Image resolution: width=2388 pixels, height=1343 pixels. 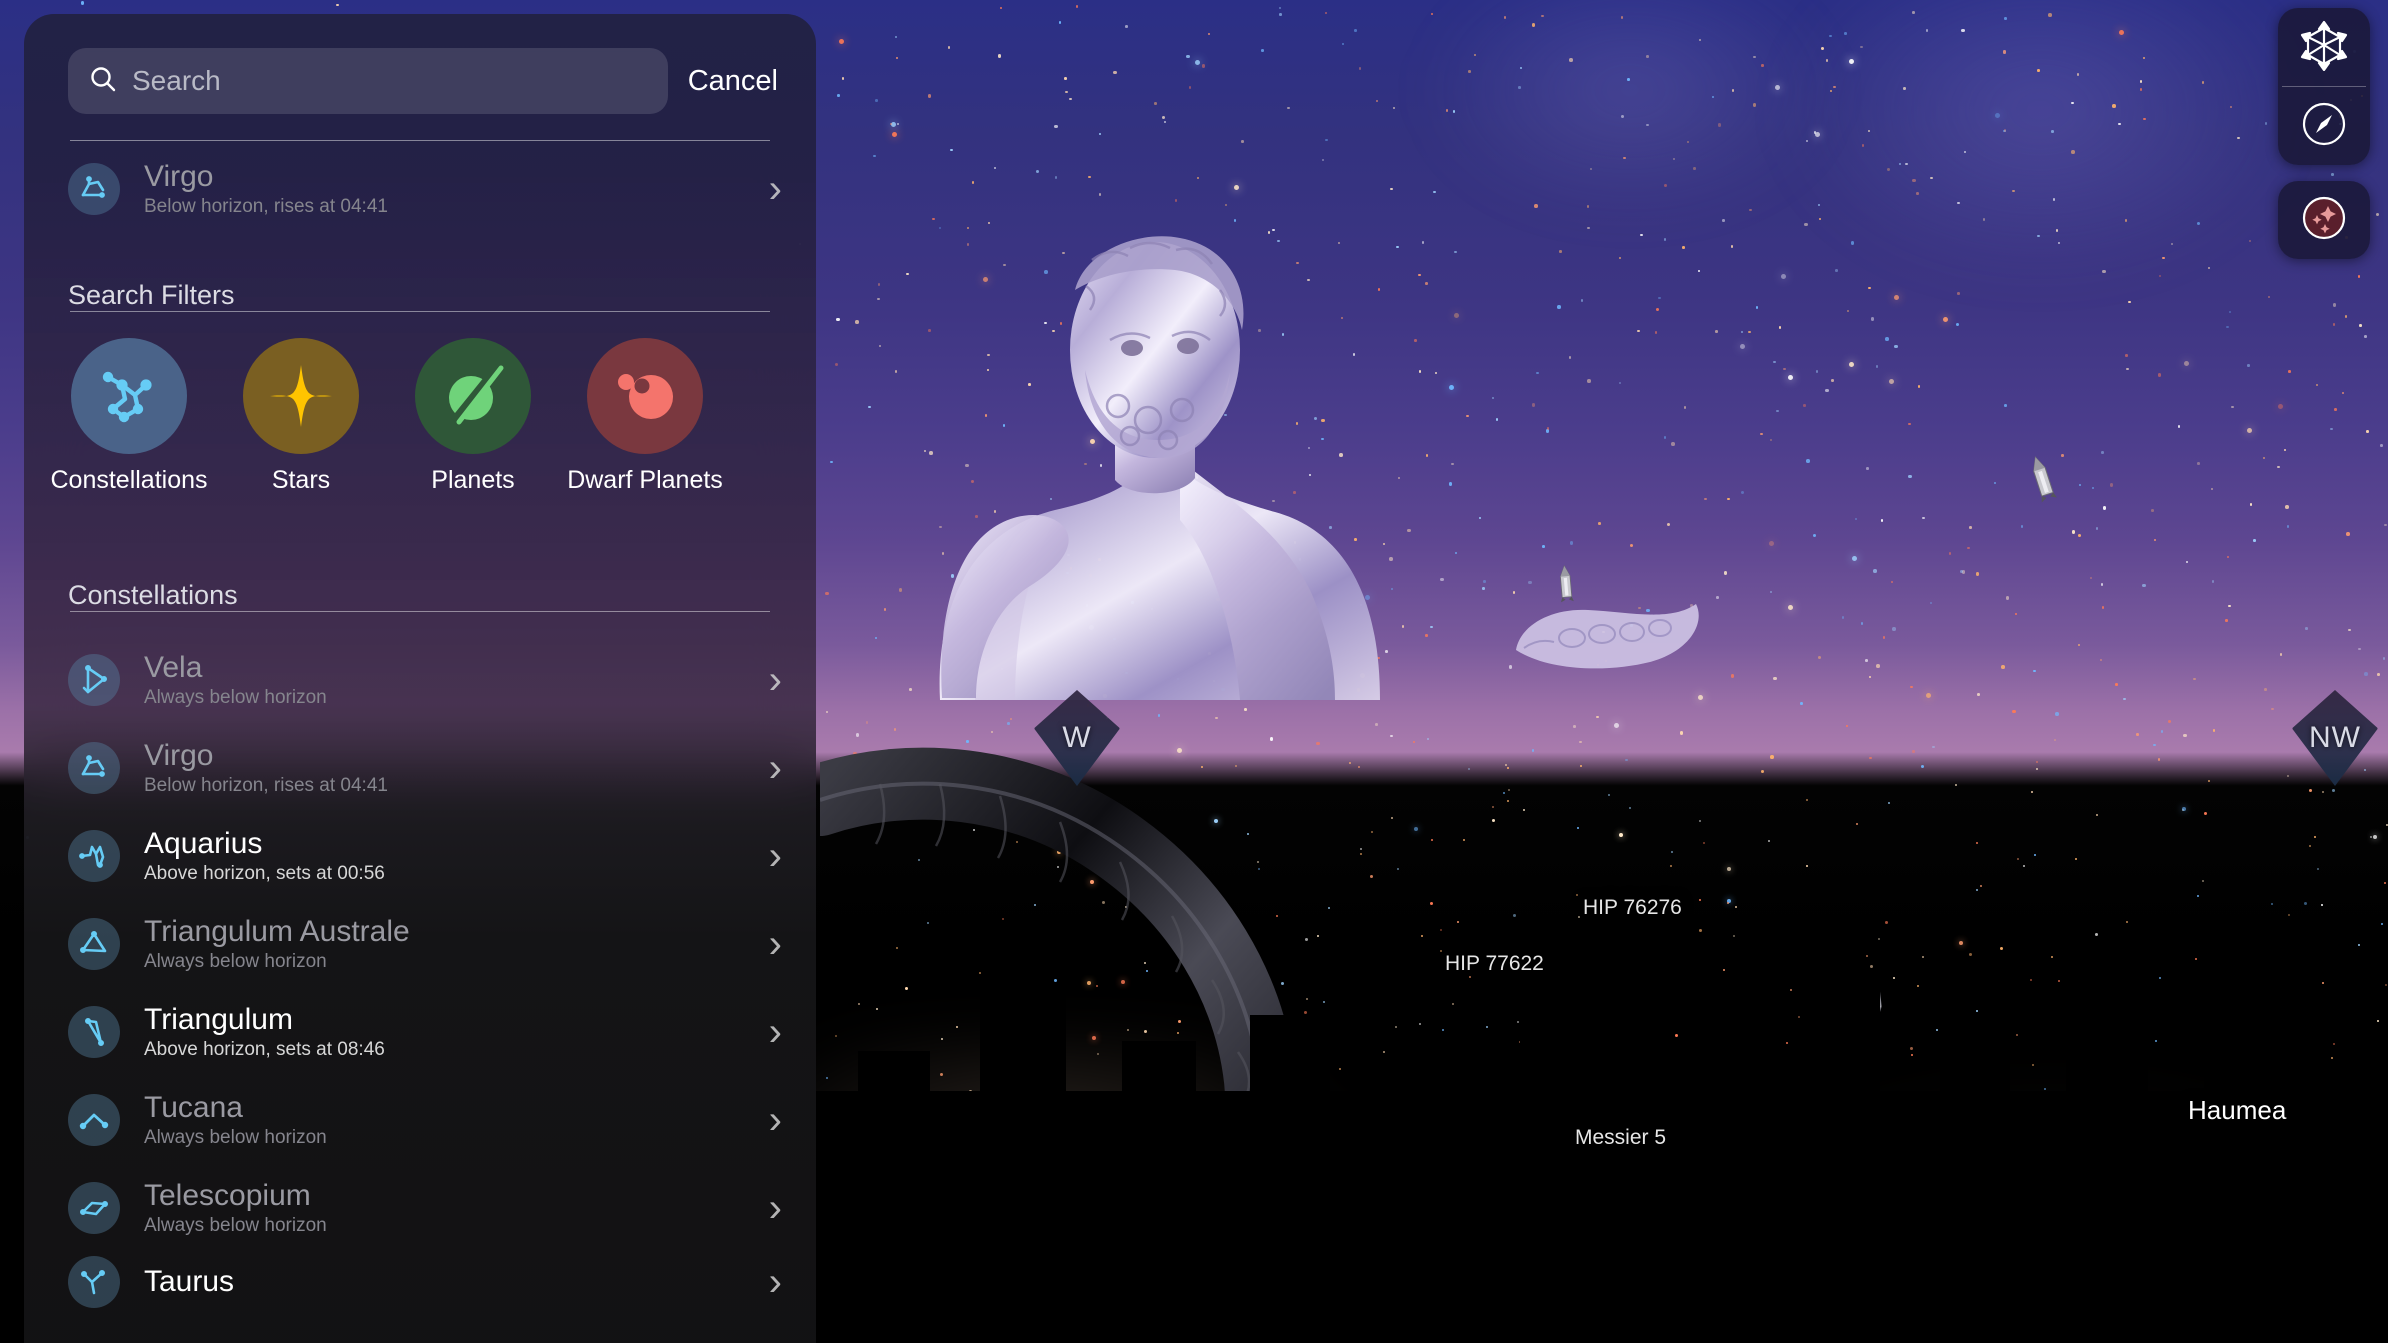 I want to click on search-input: Search, so click(x=368, y=81).